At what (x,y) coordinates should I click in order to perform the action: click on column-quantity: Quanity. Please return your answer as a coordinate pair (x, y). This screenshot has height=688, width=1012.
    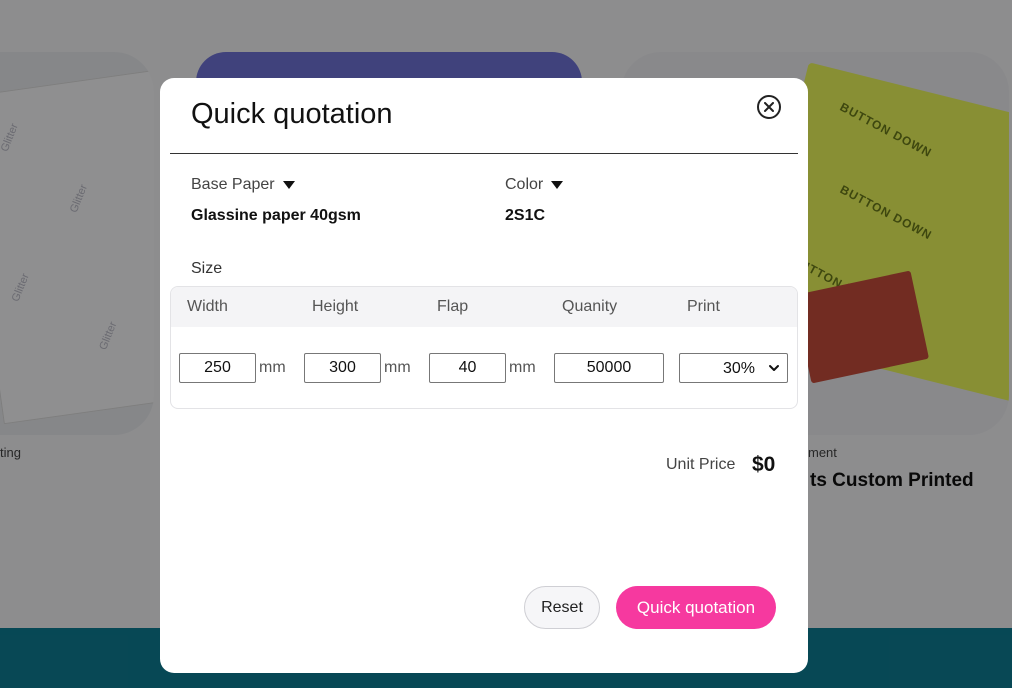
    Looking at the image, I should click on (590, 306).